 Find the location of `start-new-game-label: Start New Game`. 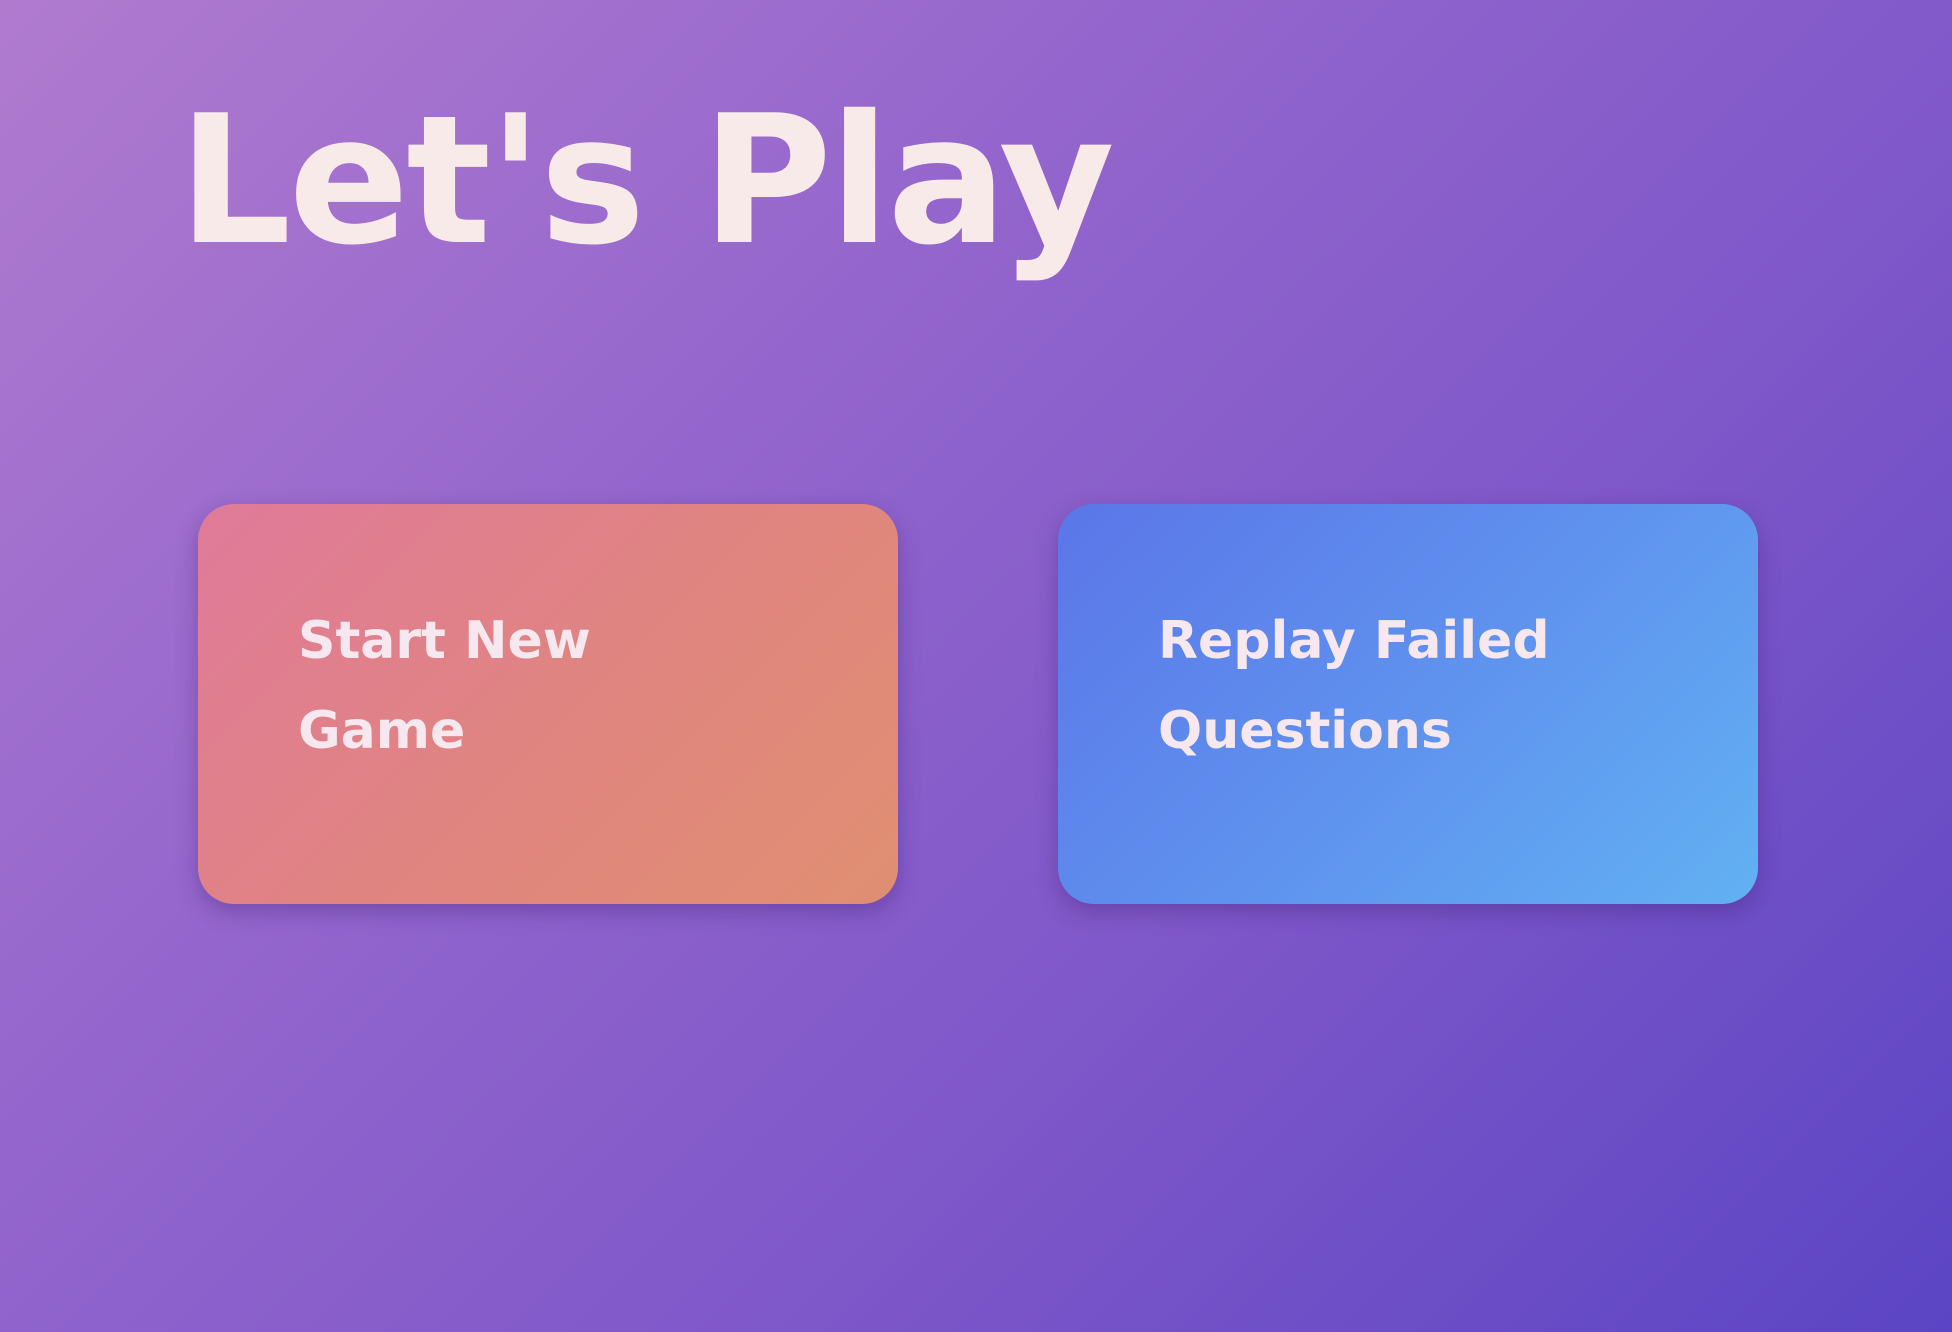

start-new-game-label: Start New Game is located at coordinates (444, 686).